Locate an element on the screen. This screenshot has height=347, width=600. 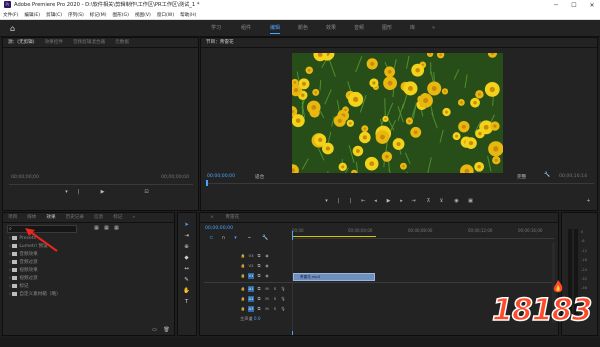
razor-tool-icon: ◆ is located at coordinates (186, 258).